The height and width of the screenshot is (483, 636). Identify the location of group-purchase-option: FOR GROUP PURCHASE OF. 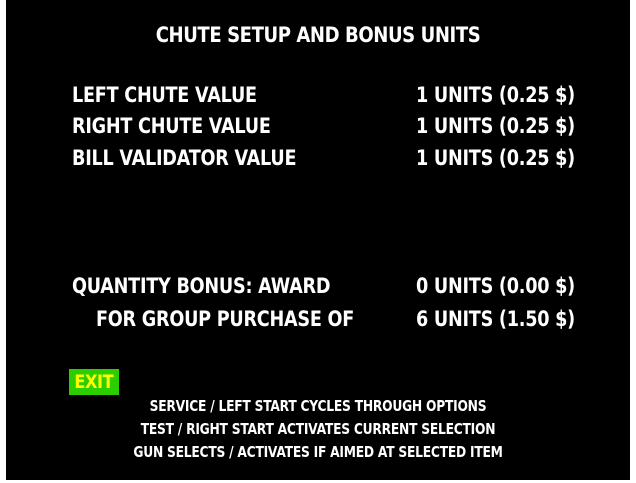
(225, 319).